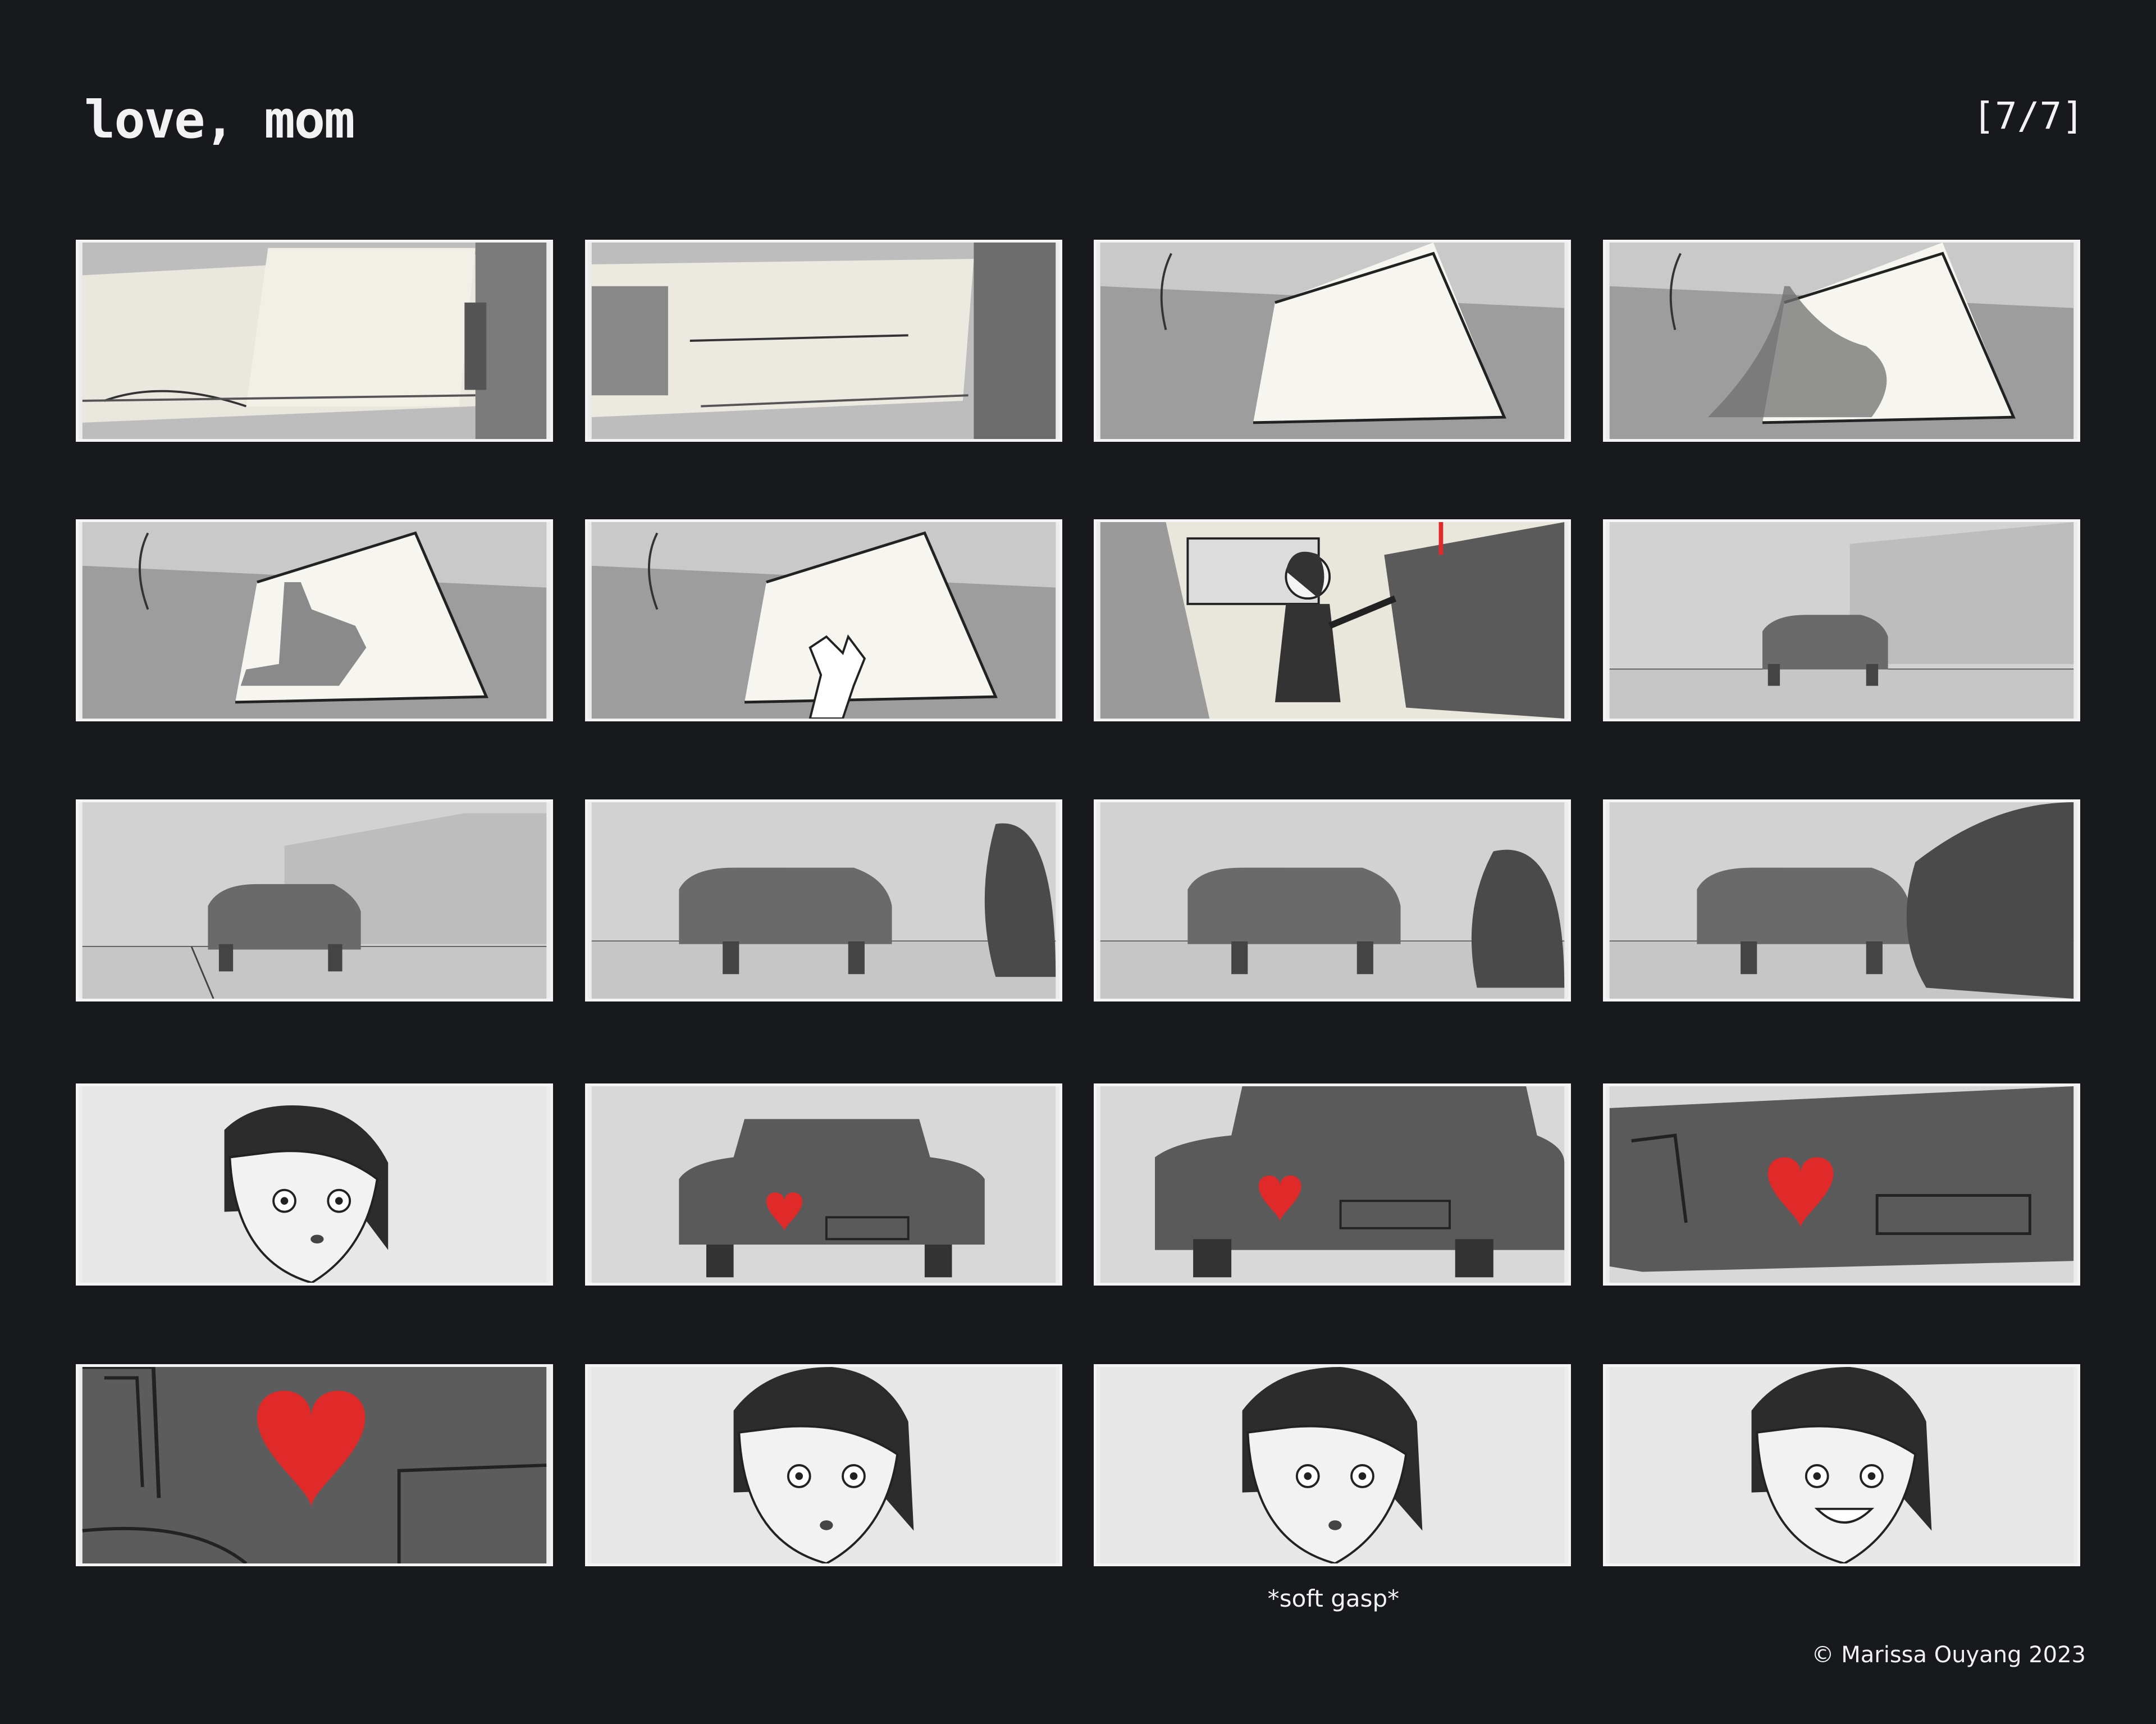 The width and height of the screenshot is (2156, 1724). I want to click on page-indicator: [7/7], so click(2028, 116).